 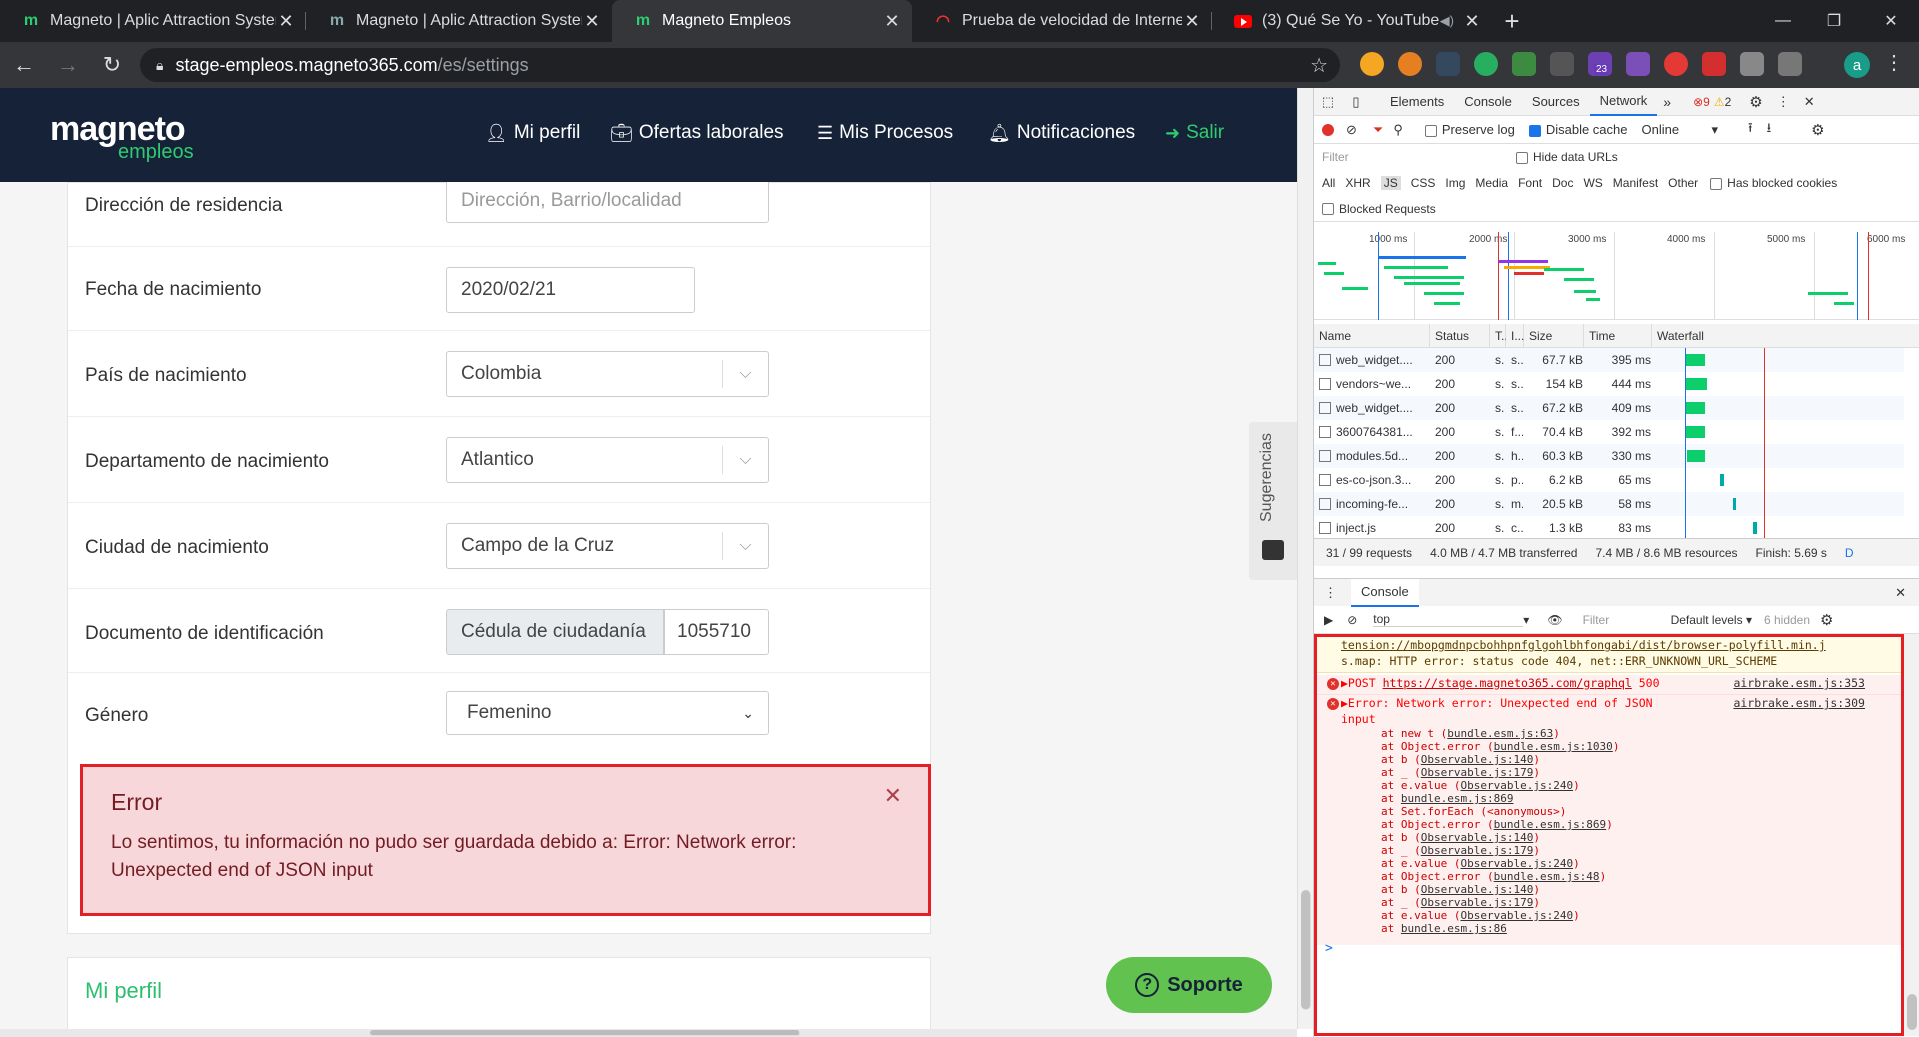 I want to click on birth-country-select: Colombia ⌵, so click(x=607, y=374).